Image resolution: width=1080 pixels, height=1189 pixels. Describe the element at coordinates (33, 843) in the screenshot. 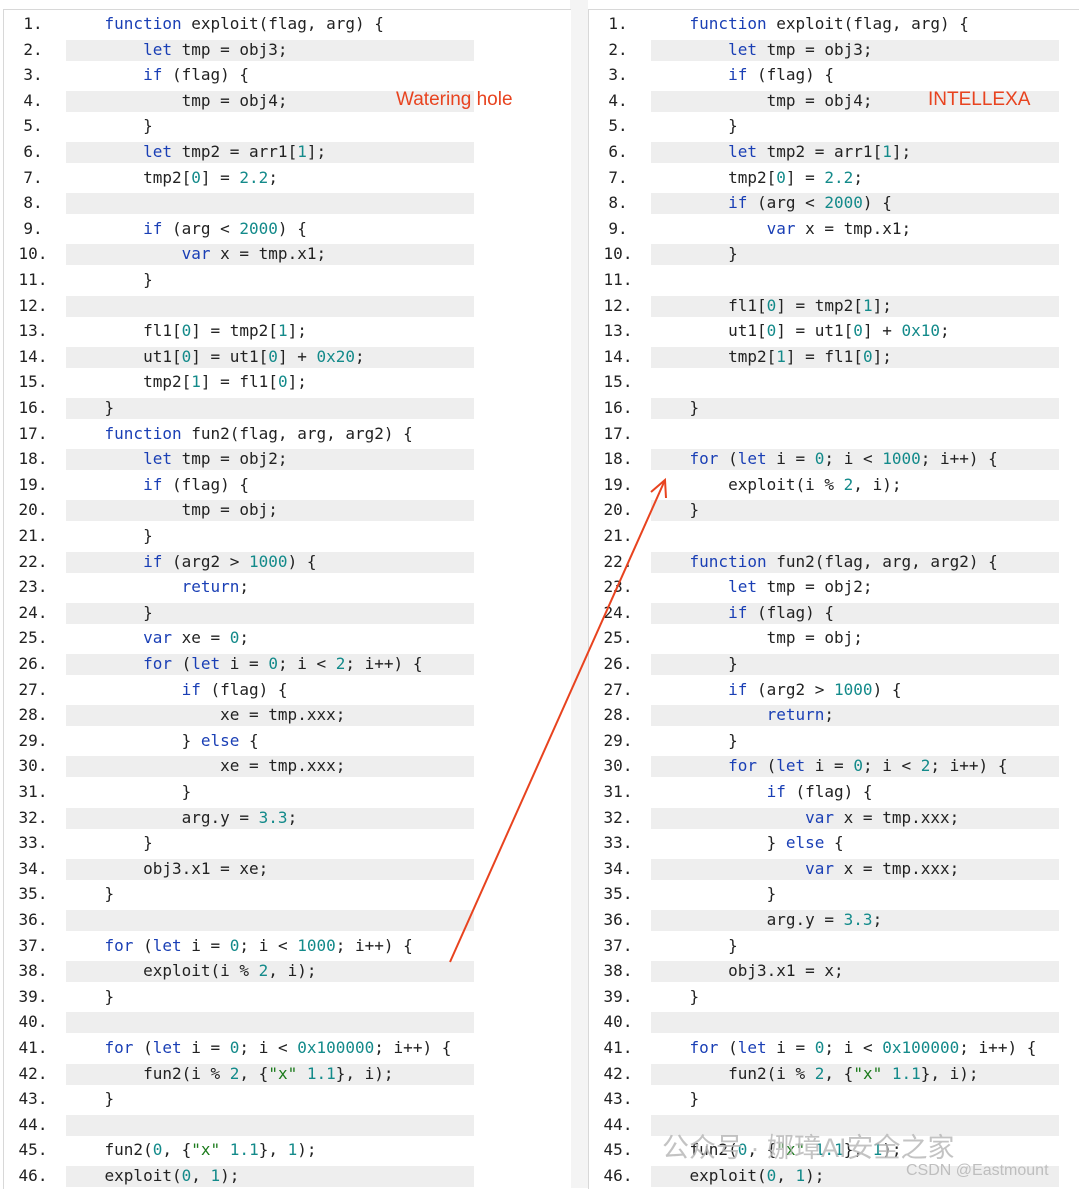

I see `line-number: 33.` at that location.